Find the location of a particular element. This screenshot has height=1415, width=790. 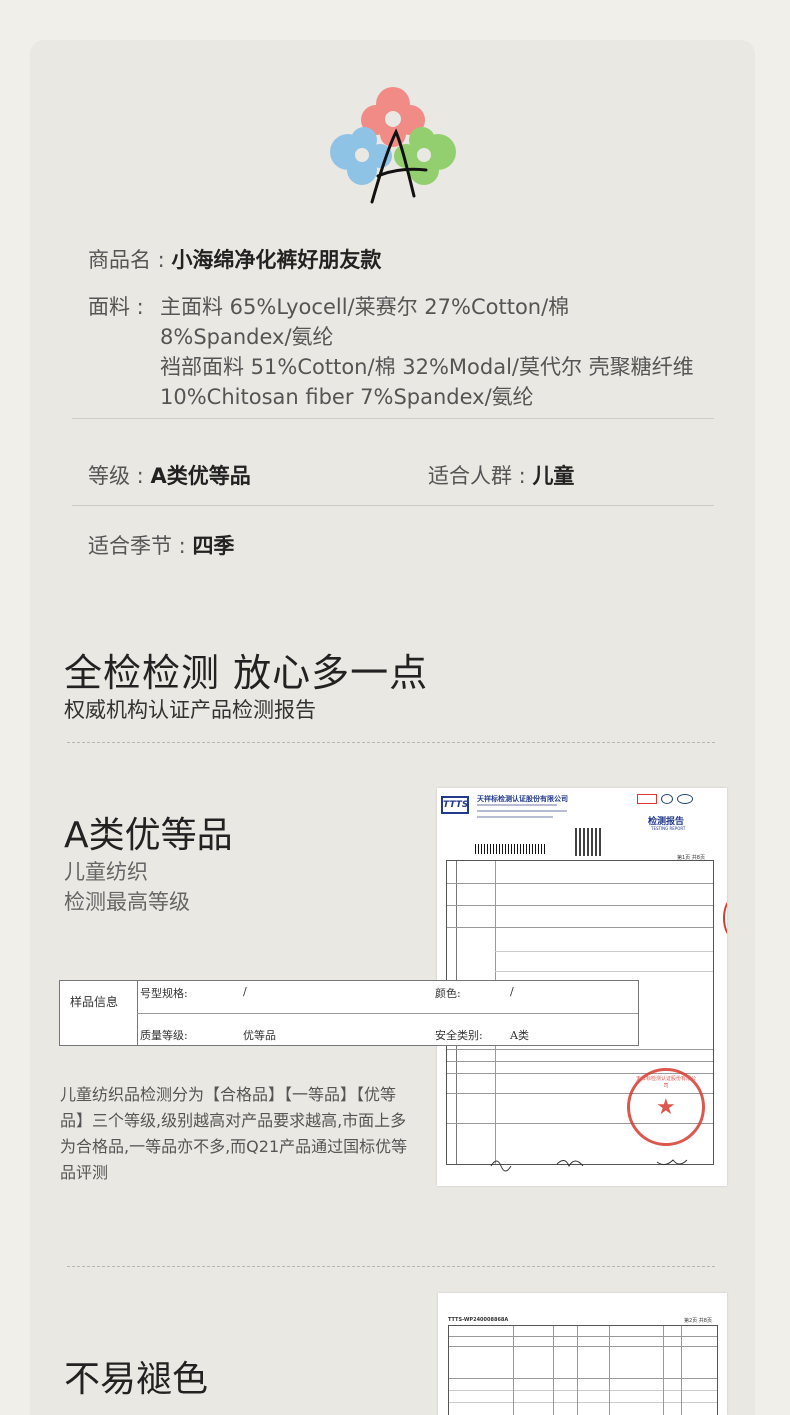

fabric-line-3: 裆部面料 51%Cotton/棉 32%Modal/莫代尔 壳聚糖纤维 is located at coordinates (427, 367).